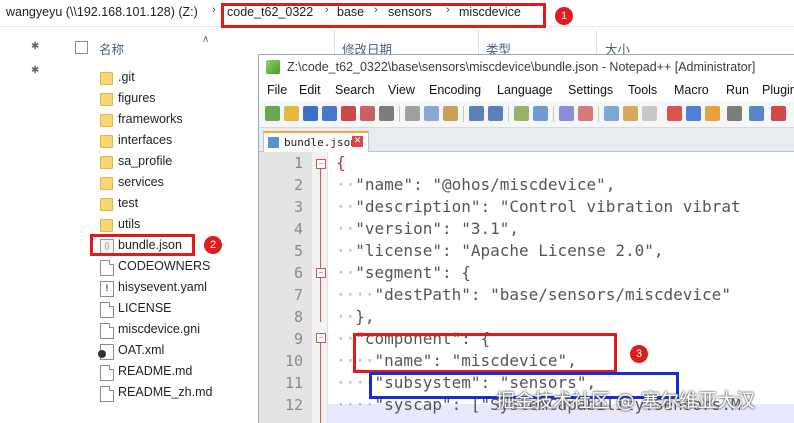 Image resolution: width=794 pixels, height=423 pixels. Describe the element at coordinates (437, 228) in the screenshot. I see `code-text: "version": "3.1",` at that location.